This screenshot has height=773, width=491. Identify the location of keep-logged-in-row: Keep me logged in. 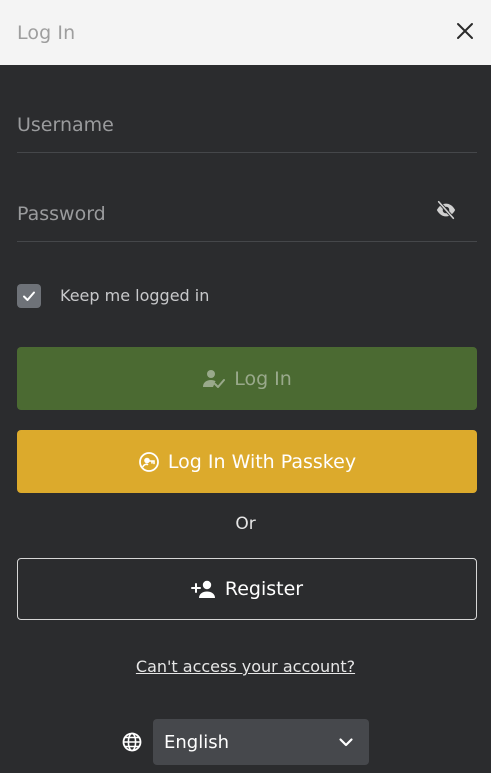
(113, 295).